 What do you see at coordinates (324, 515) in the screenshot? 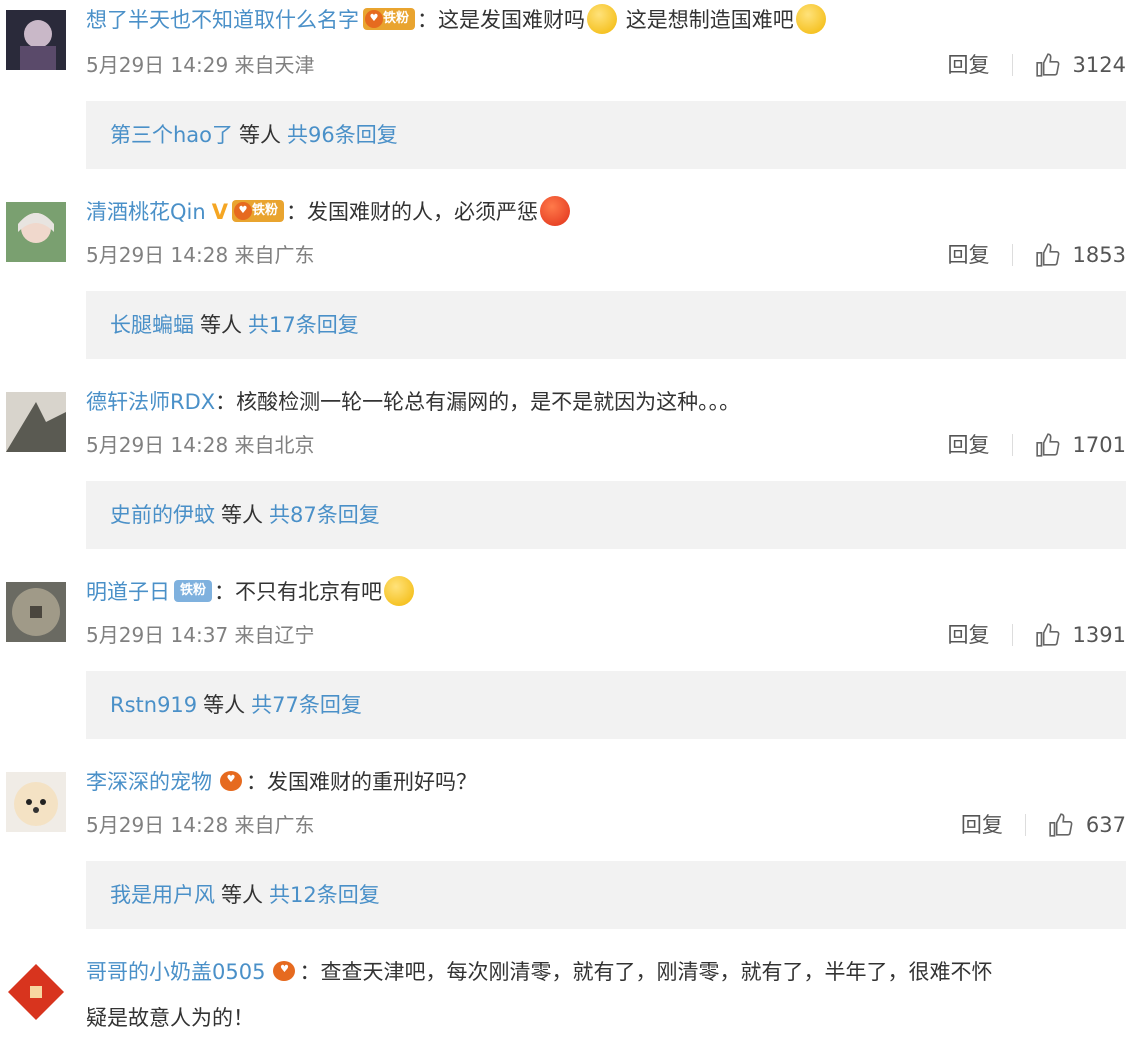
I see `sub-reply-count: 共87条回复` at bounding box center [324, 515].